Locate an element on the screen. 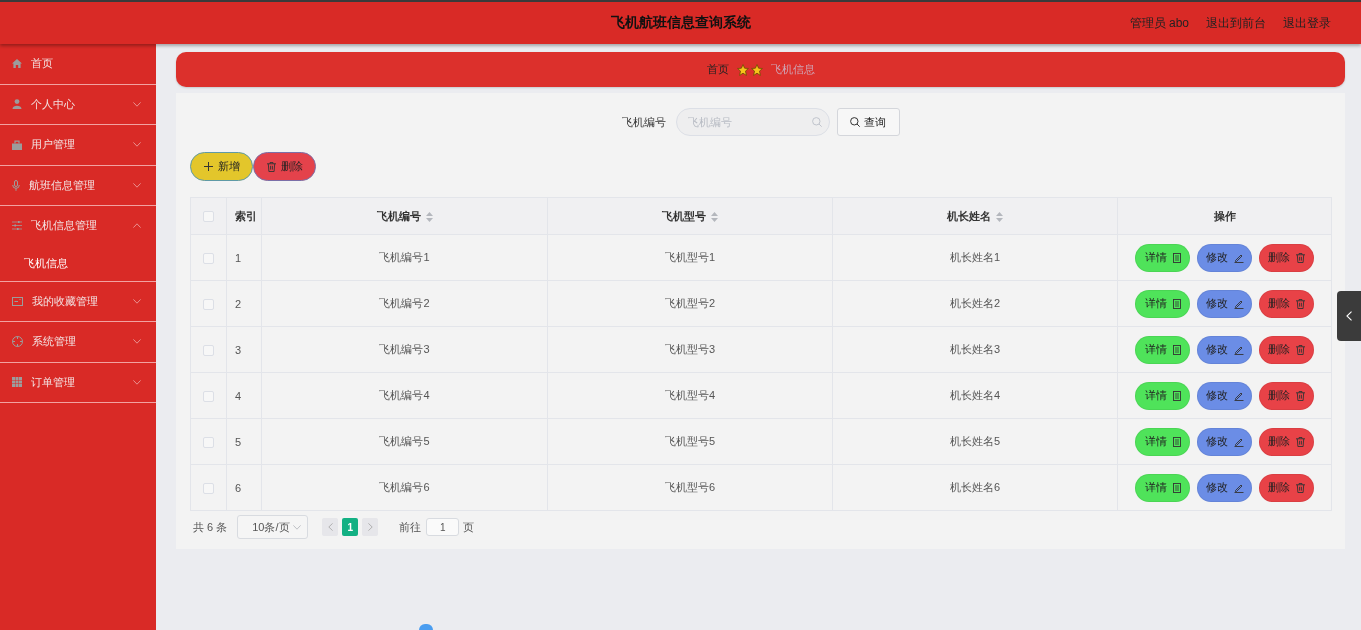 The image size is (1361, 630). add-button: 新增 is located at coordinates (221, 166).